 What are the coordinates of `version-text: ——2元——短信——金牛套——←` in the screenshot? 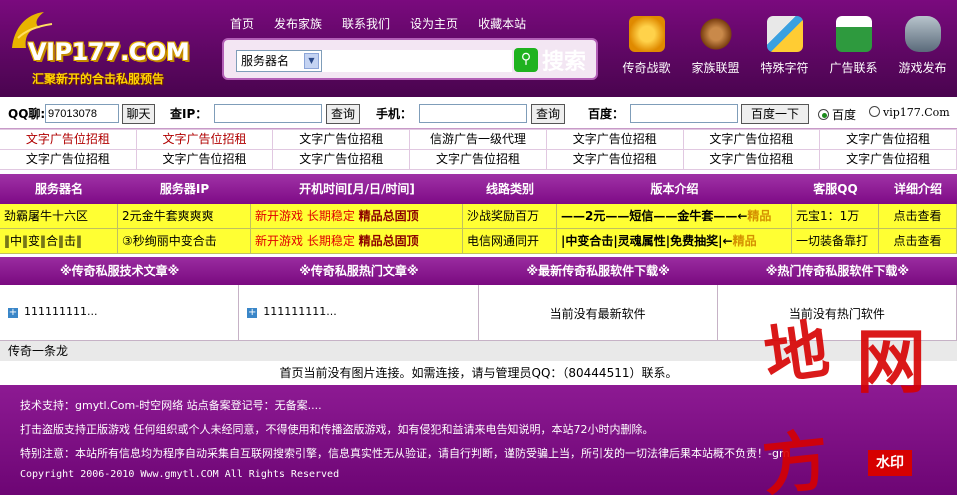 It's located at (654, 216).